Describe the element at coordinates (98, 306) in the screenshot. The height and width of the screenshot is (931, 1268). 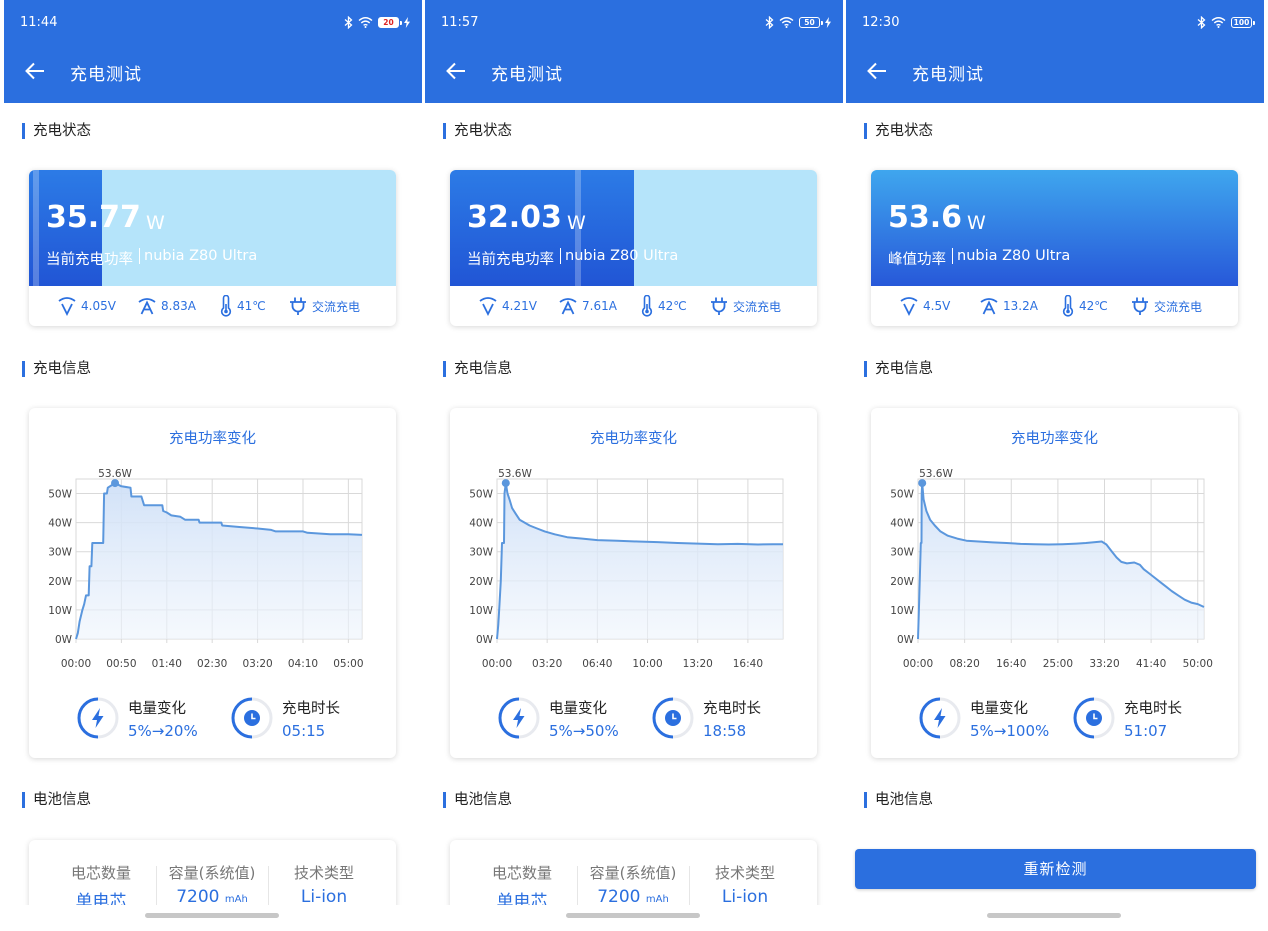
I see `voltage-value: 4.05V` at that location.